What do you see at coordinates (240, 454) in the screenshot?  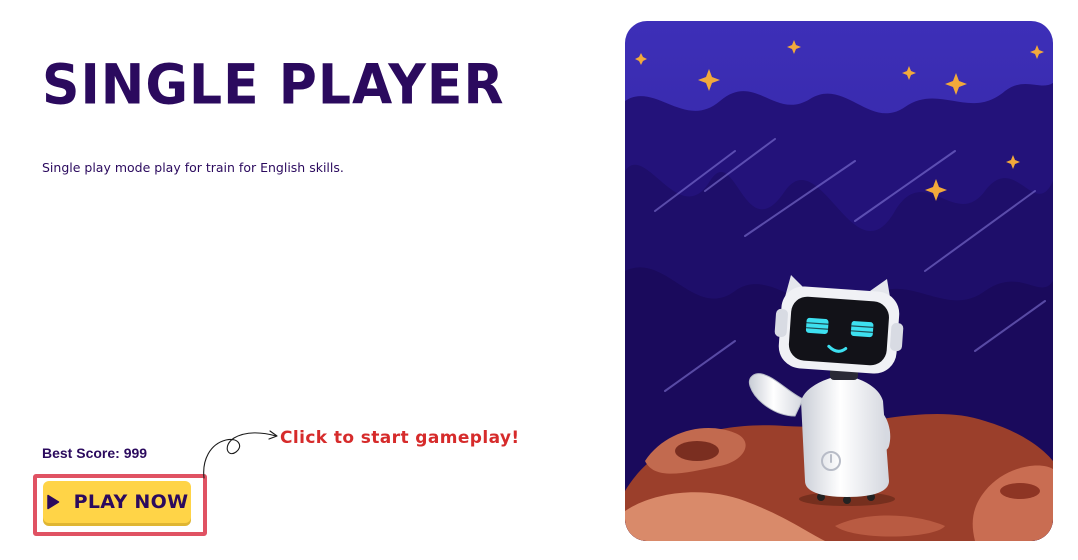 I see `annotation-arrow-icon` at bounding box center [240, 454].